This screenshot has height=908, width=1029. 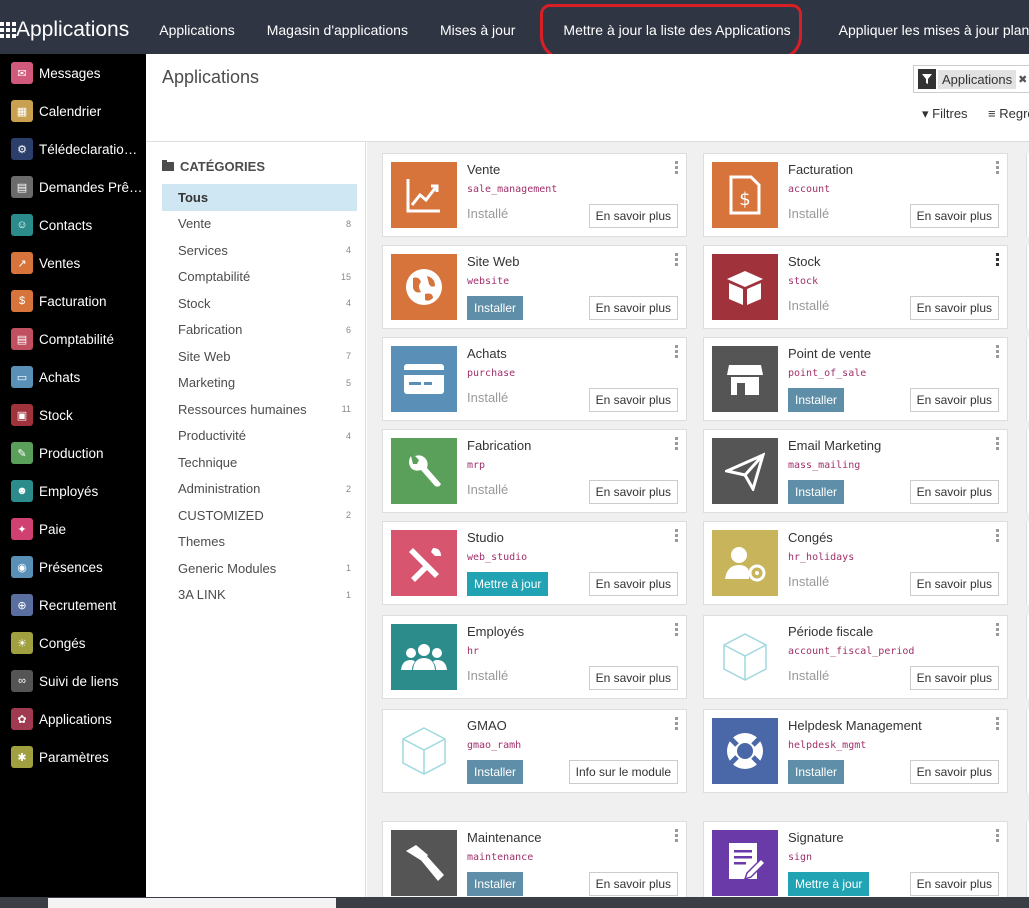 I want to click on app-card: Site Web website Installer En savoir plus, so click(x=534, y=287).